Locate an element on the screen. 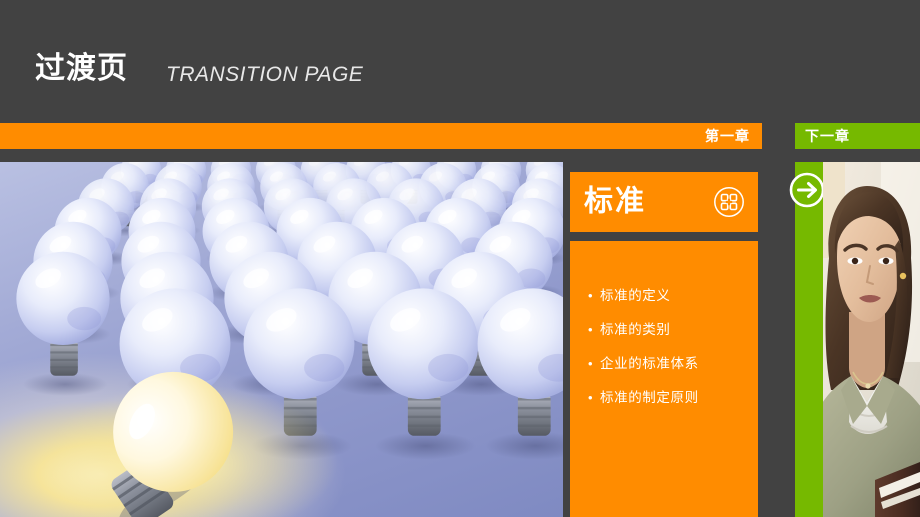 The width and height of the screenshot is (920, 517). list-item: • 企业的标准体系 is located at coordinates (664, 363).